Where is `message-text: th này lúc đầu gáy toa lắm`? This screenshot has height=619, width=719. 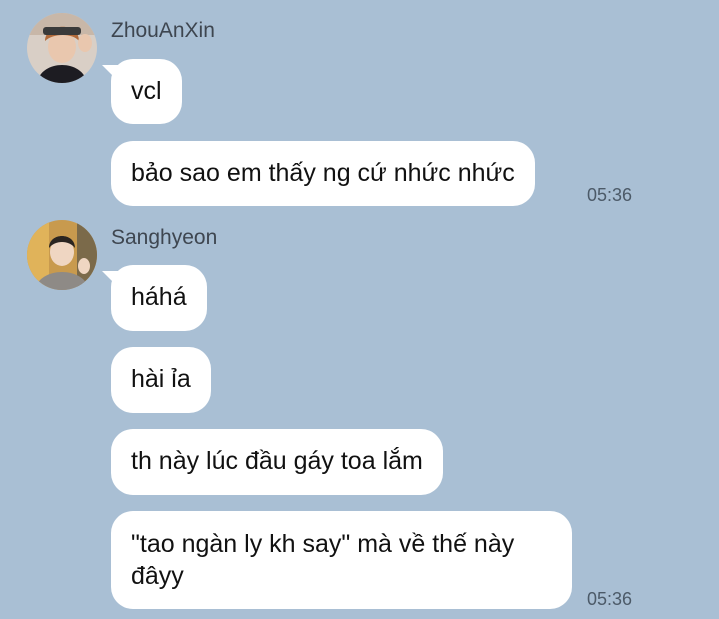
message-text: th này lúc đầu gáy toa lắm is located at coordinates (277, 461).